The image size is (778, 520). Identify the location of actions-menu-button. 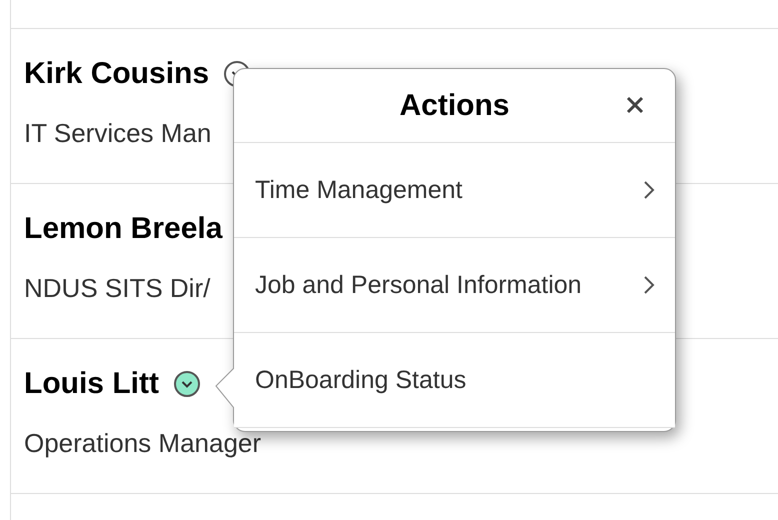
(186, 384).